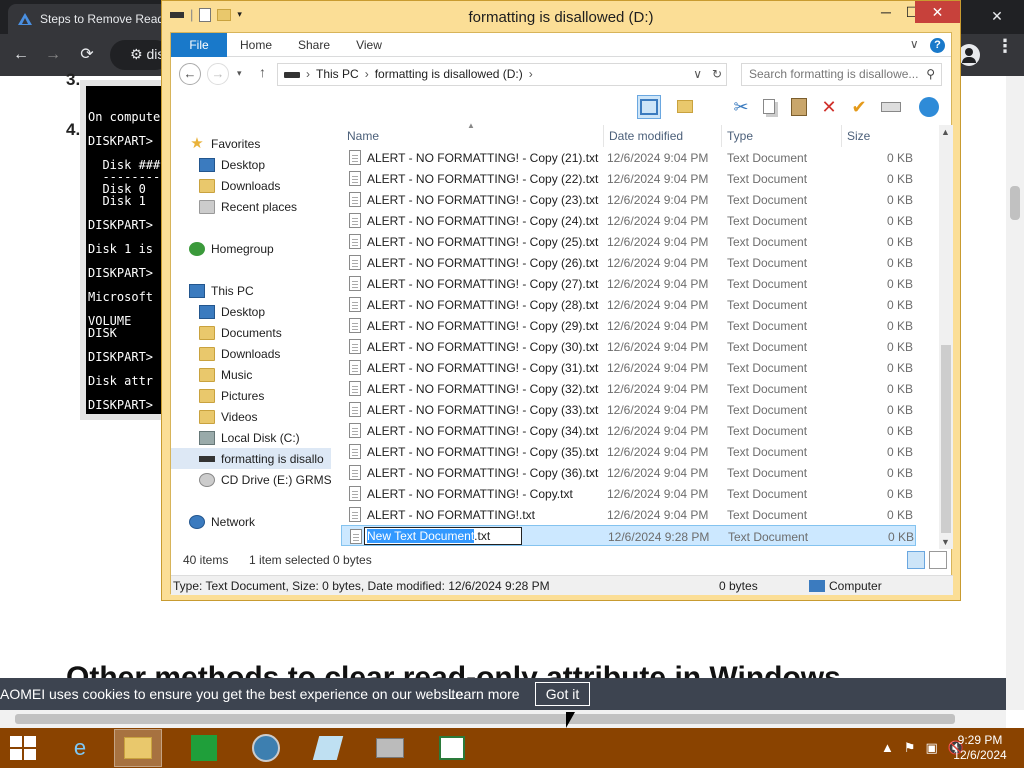  I want to click on nav-item-cd-drive: CD Drive (E:) GRMSX, so click(265, 479).